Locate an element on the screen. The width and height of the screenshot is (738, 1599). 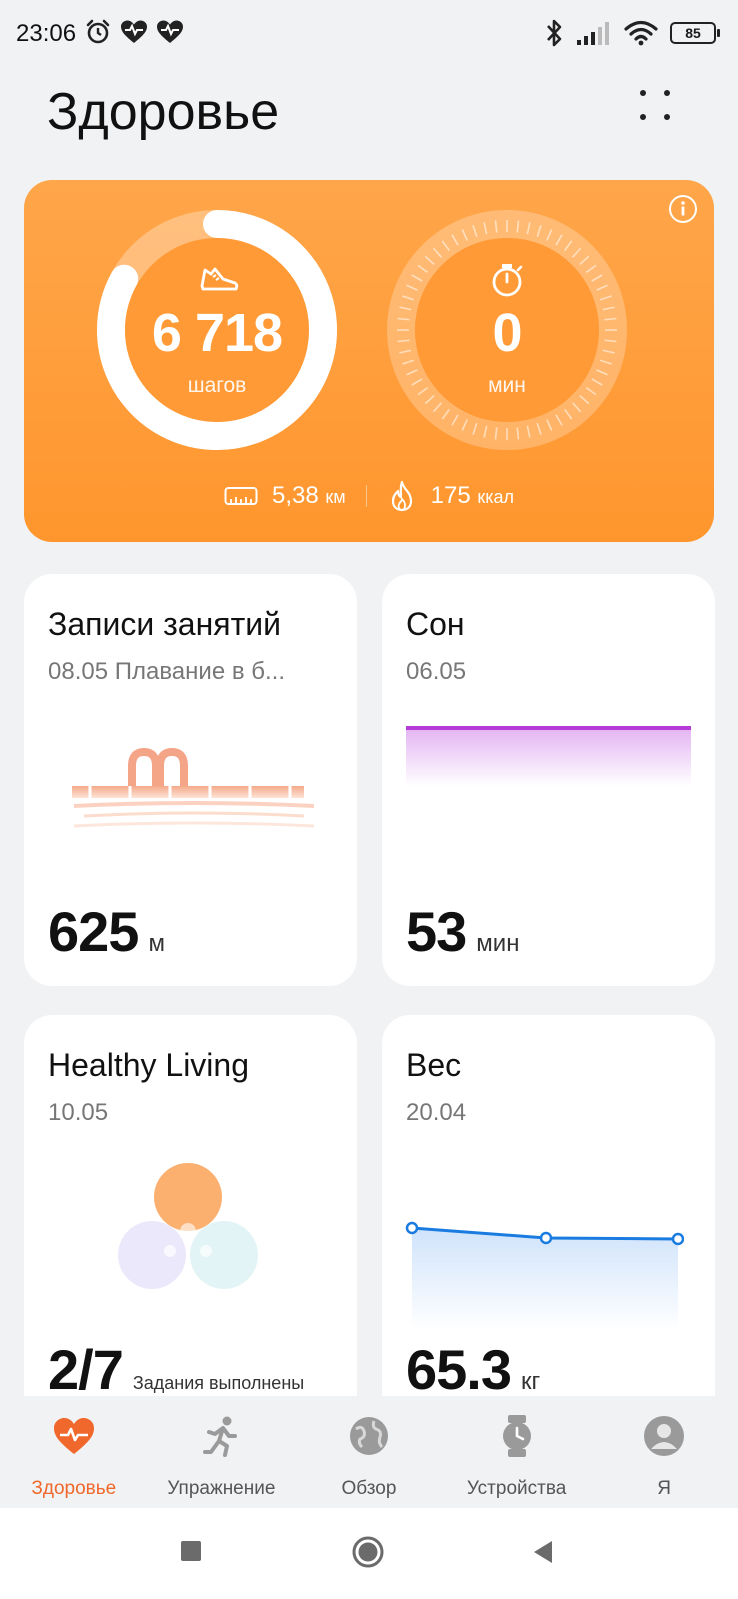
nav-label: Обзор is located at coordinates (369, 1488).